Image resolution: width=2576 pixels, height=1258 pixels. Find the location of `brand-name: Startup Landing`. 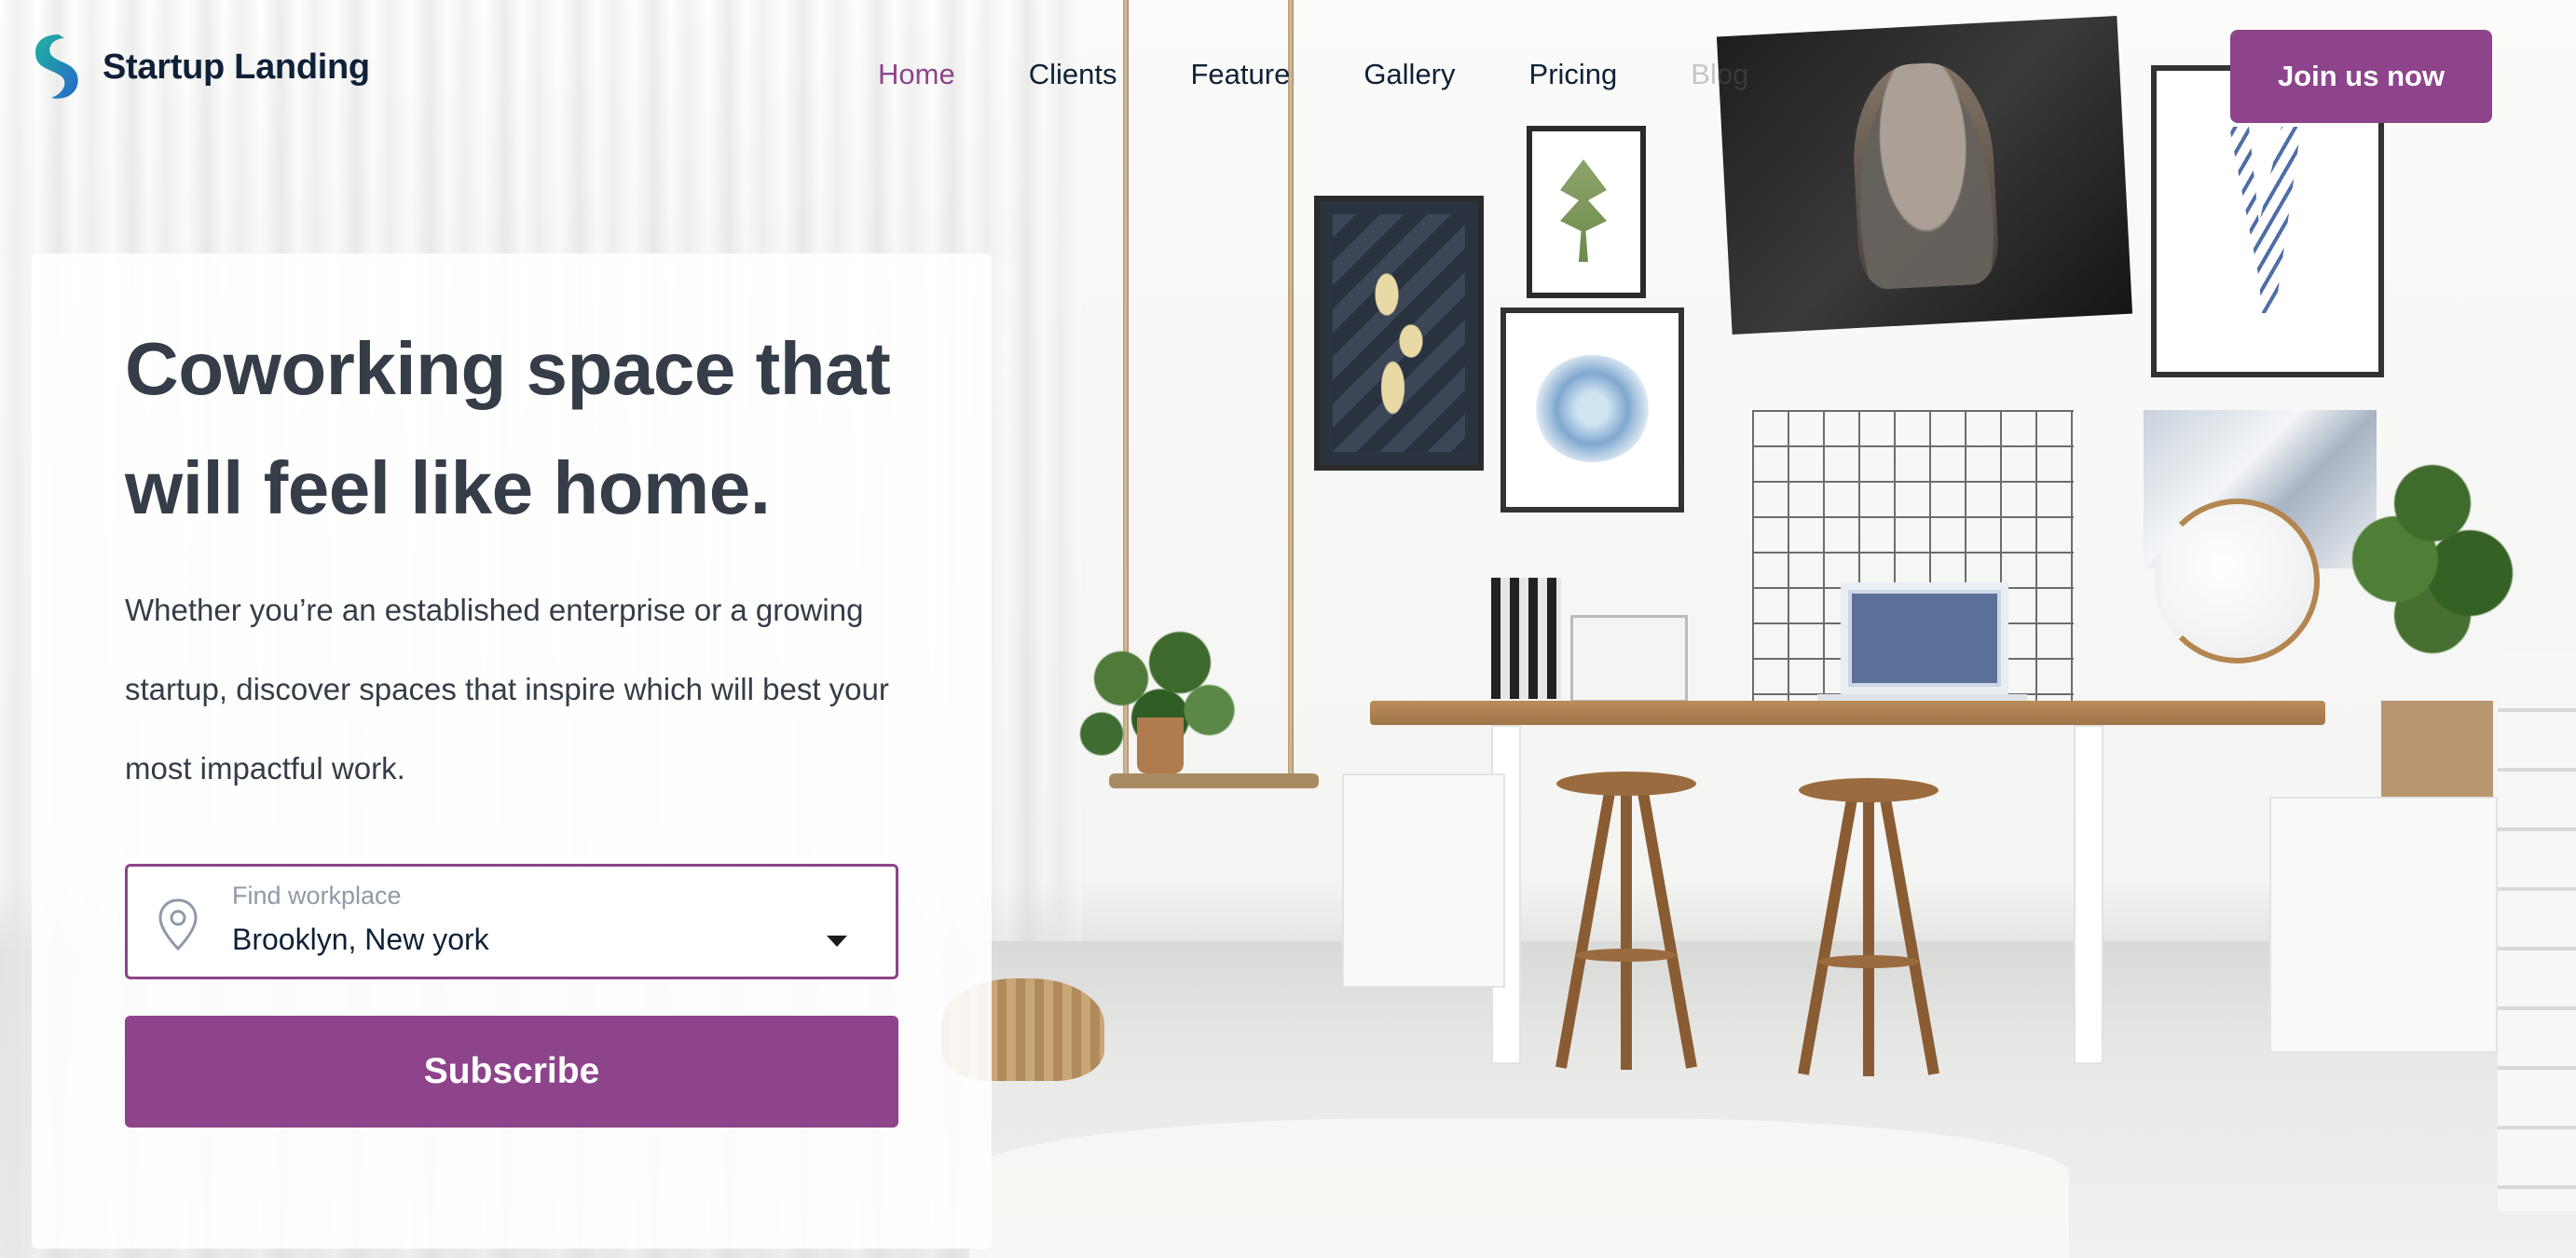

brand-name: Startup Landing is located at coordinates (236, 67).